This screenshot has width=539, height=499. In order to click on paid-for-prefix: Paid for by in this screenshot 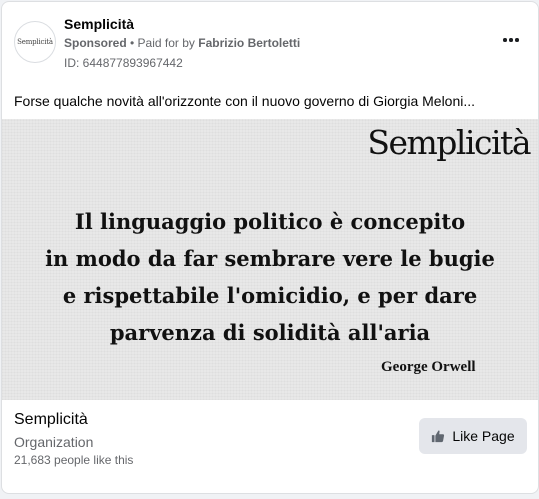, I will do `click(168, 43)`.